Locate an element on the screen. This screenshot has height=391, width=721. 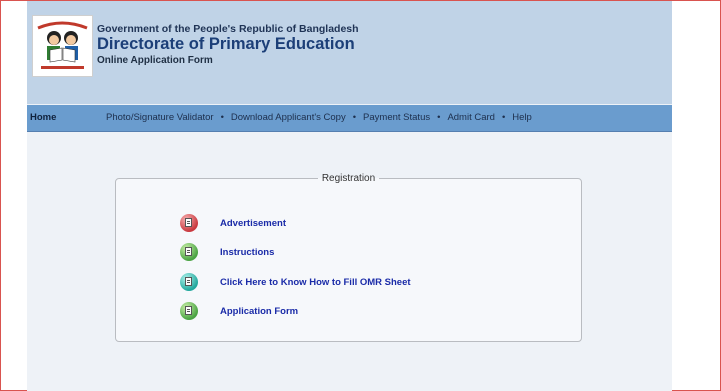
registration-legend: Registration is located at coordinates (348, 178).